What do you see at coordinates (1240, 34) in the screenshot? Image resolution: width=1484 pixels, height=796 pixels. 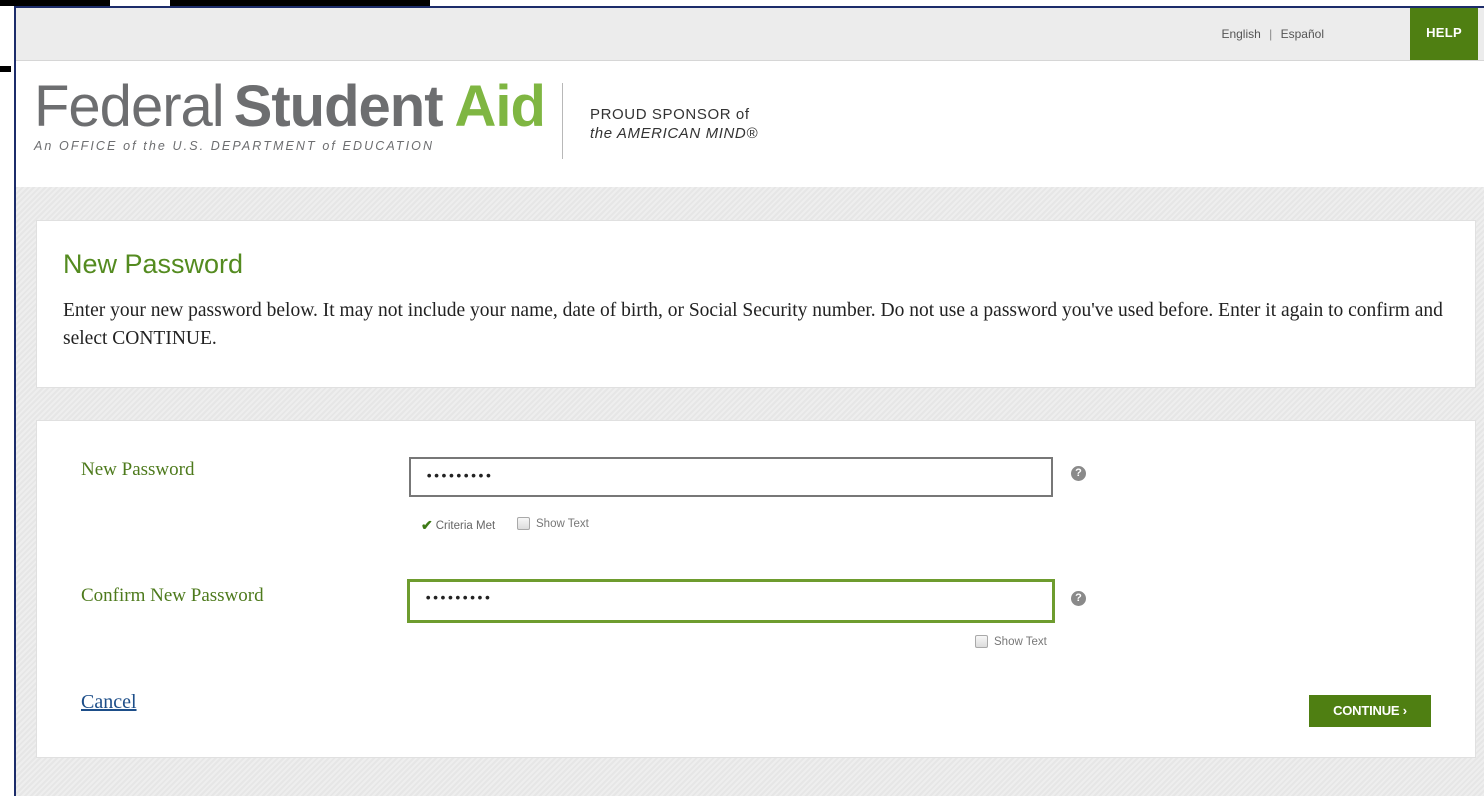 I see `lang-english-link: English` at bounding box center [1240, 34].